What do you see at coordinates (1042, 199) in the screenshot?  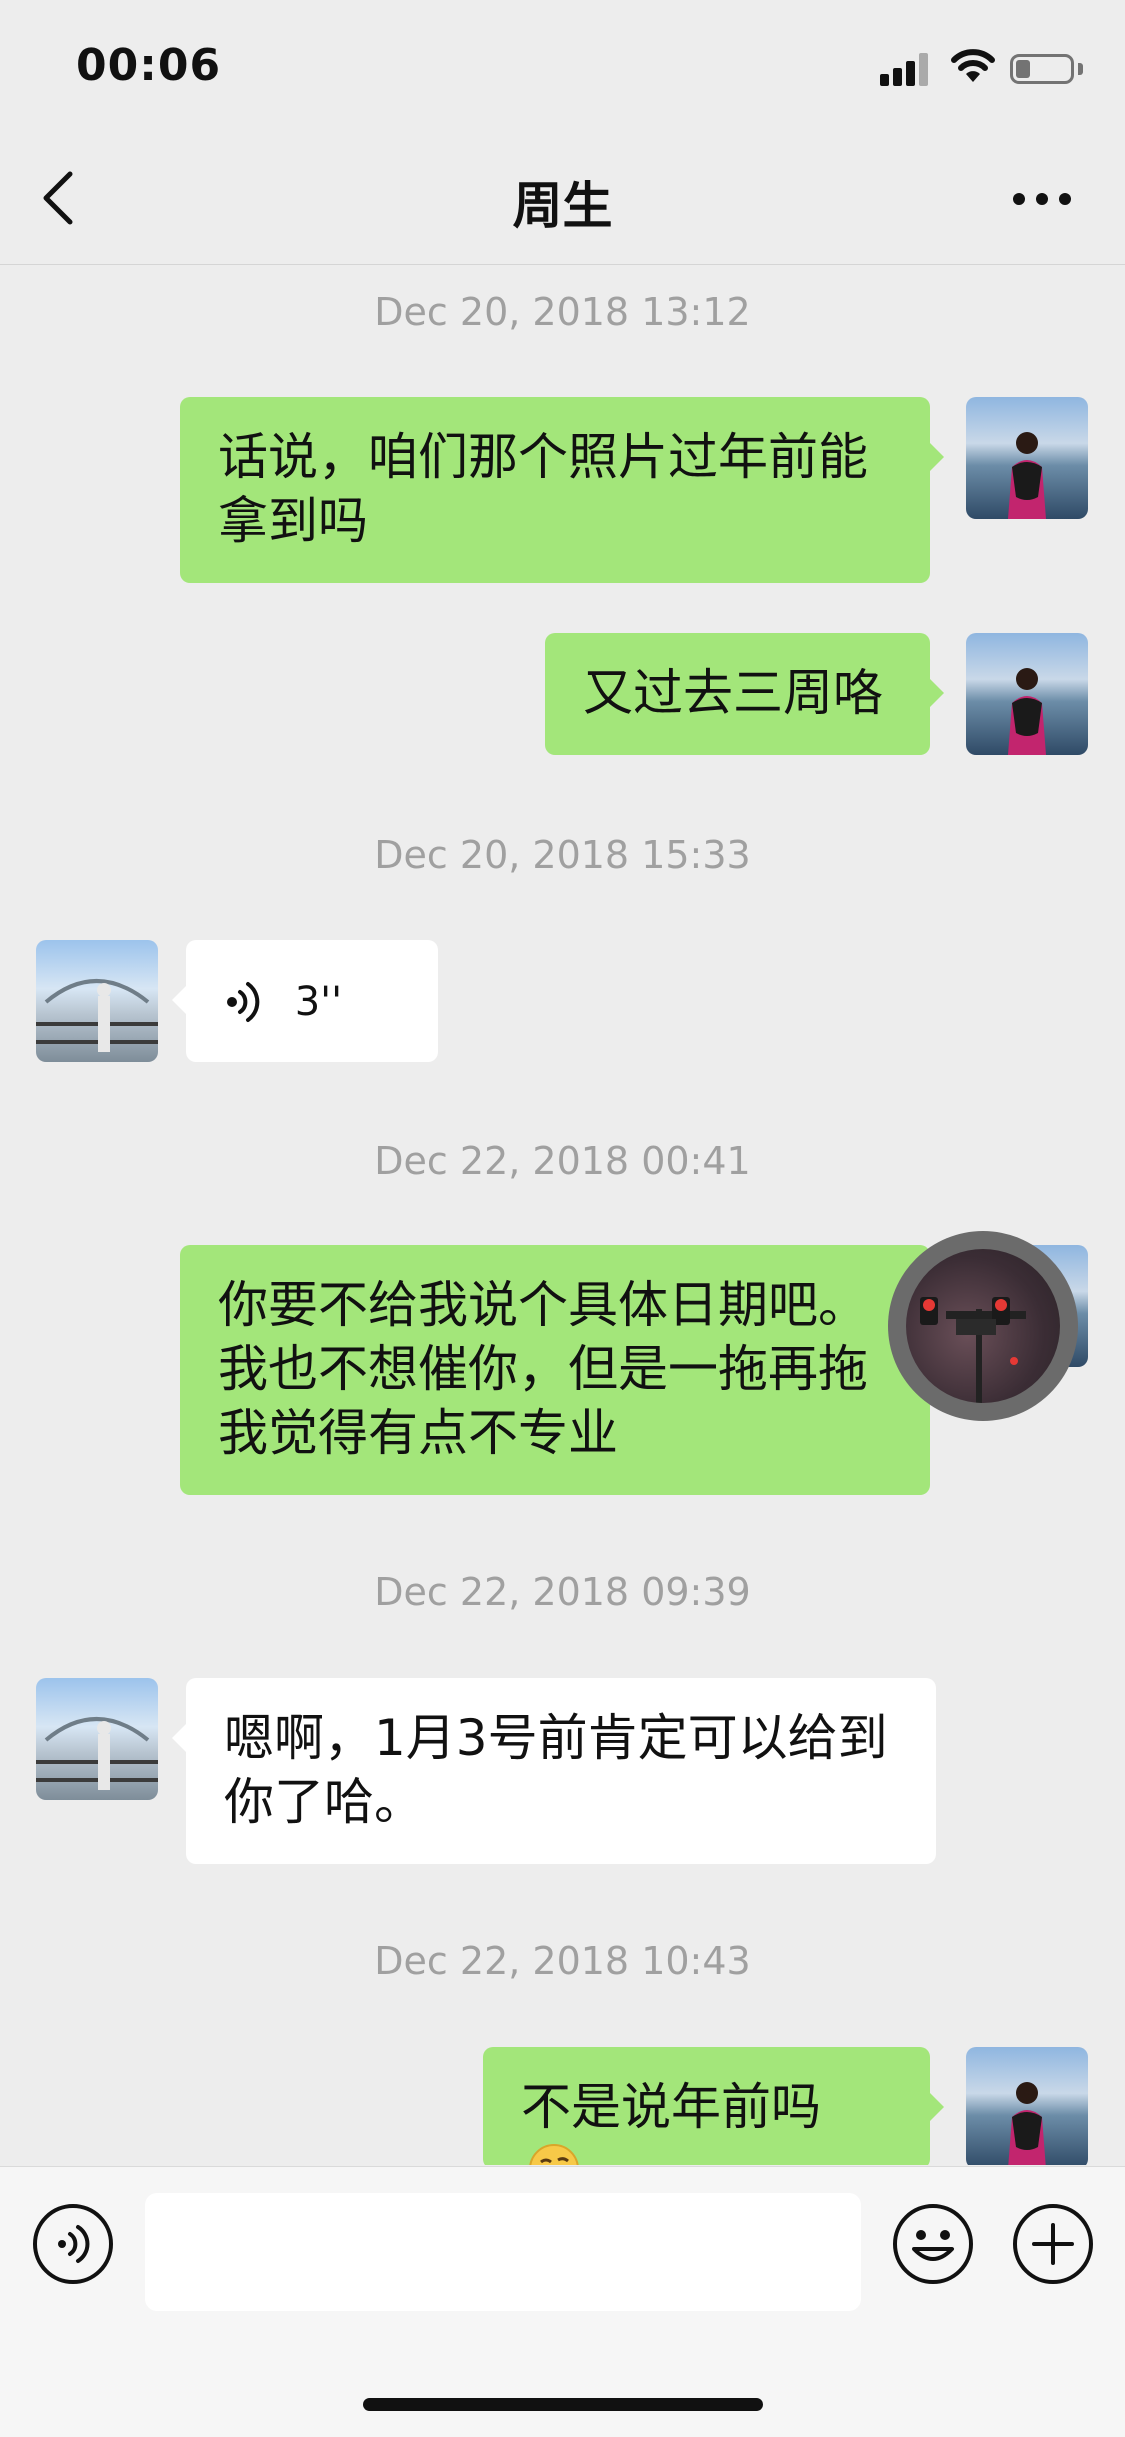 I see `ellipsis-icon` at bounding box center [1042, 199].